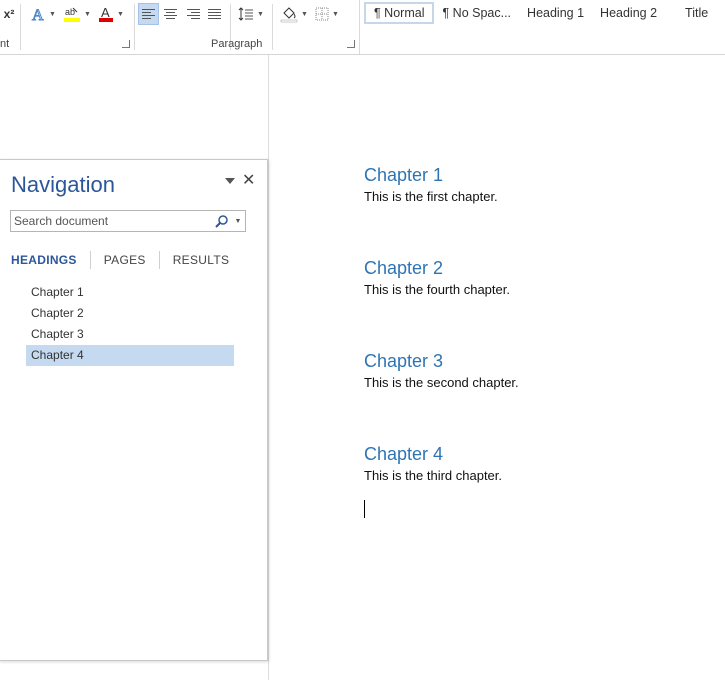 The height and width of the screenshot is (680, 725). I want to click on paragraph-group-label: Paragraph, so click(237, 44).